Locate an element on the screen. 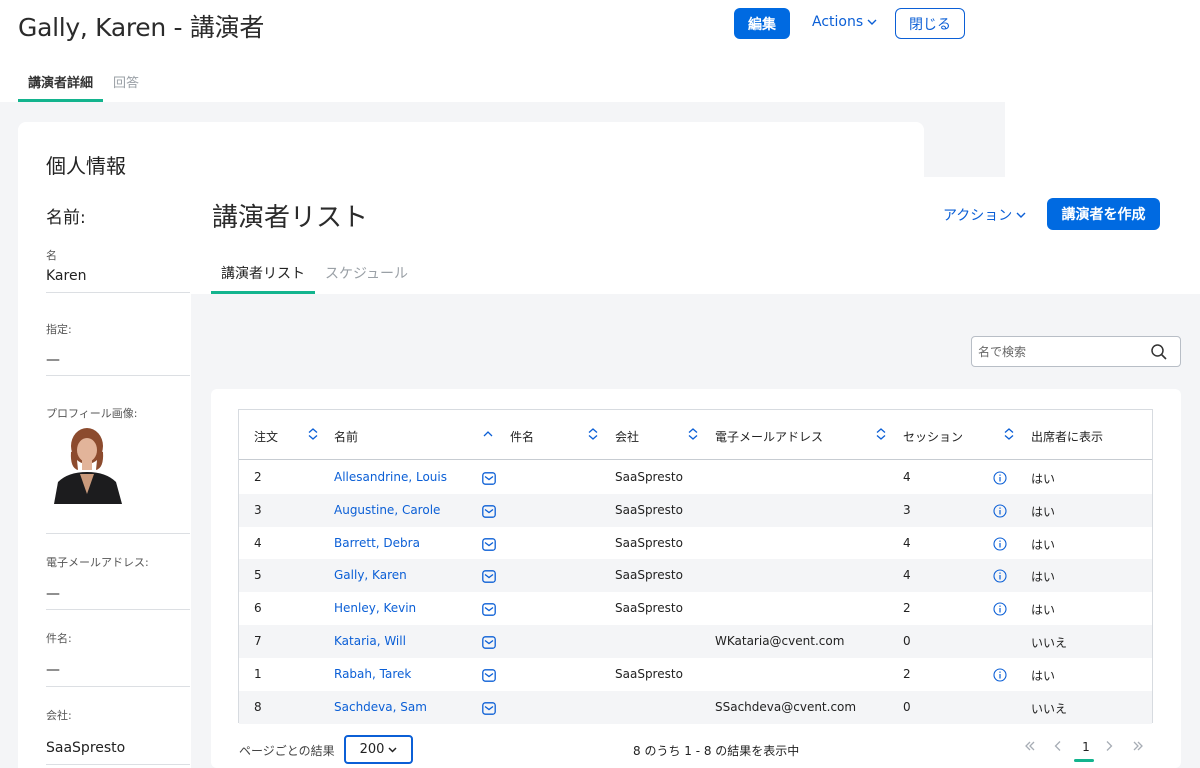 The height and width of the screenshot is (768, 1200). actions-label: Actions is located at coordinates (838, 22).